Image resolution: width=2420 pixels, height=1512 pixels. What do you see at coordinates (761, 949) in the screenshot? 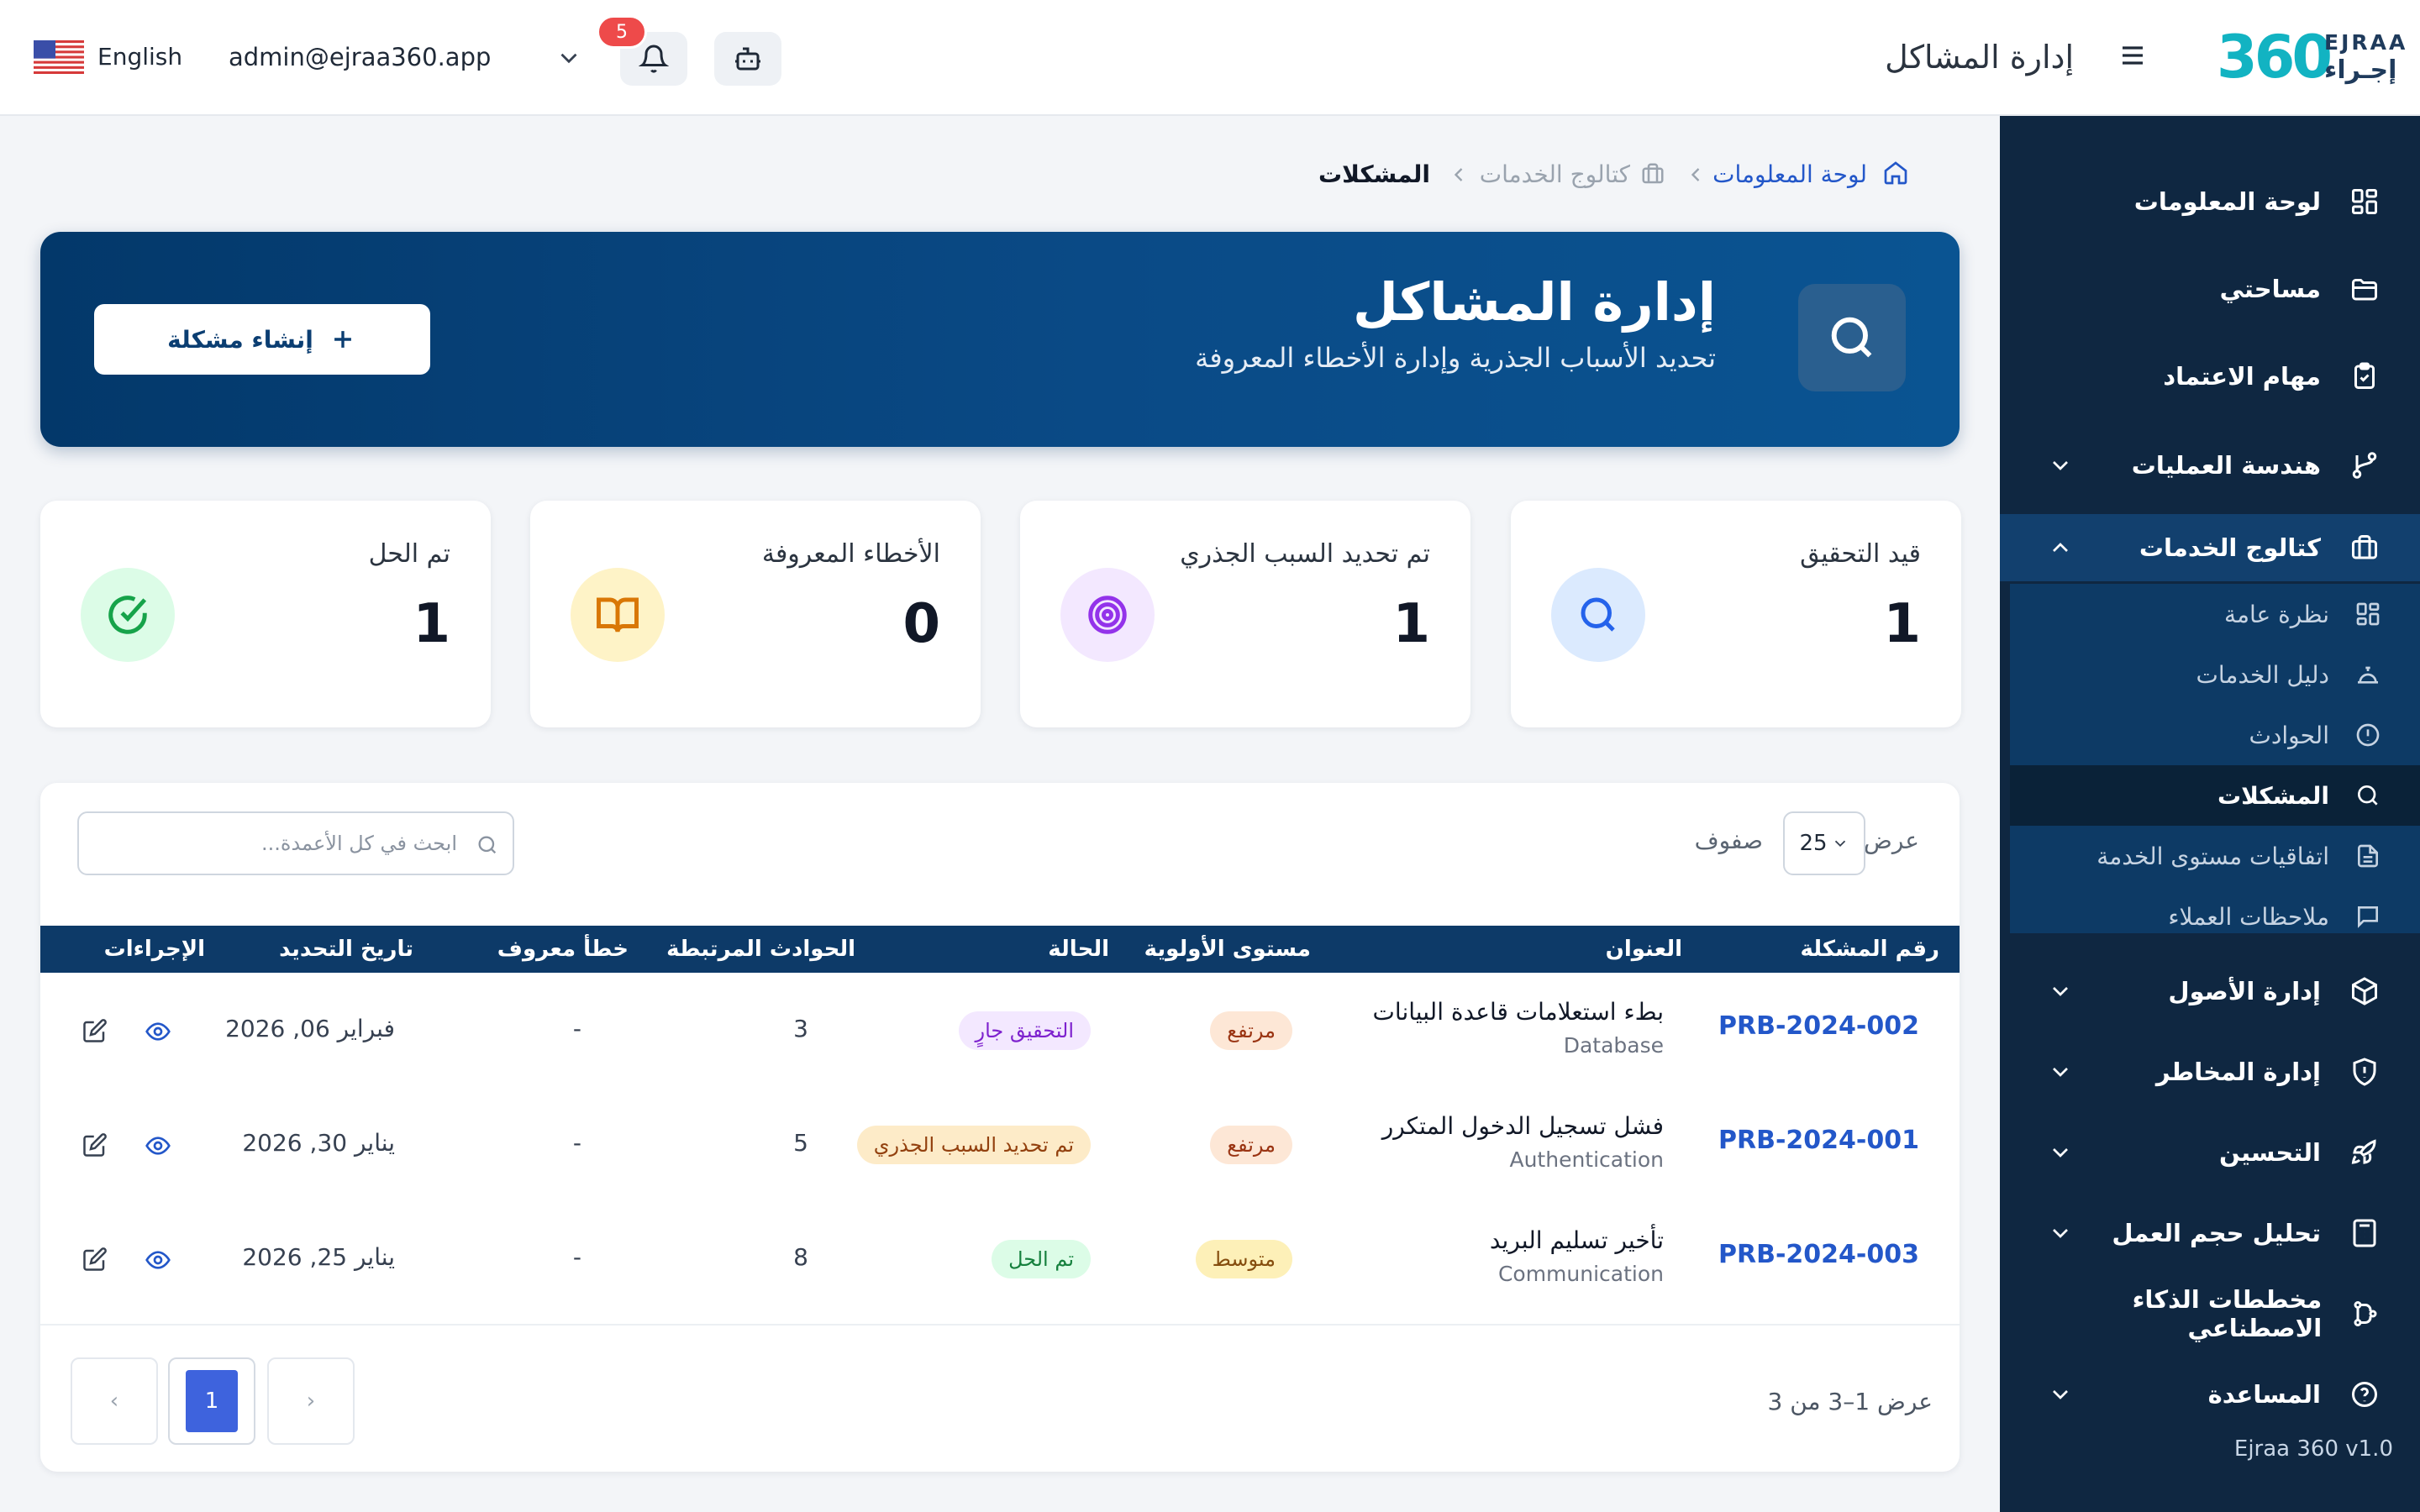
I see `column-header-incidents: الحوادث المرتبطة` at bounding box center [761, 949].